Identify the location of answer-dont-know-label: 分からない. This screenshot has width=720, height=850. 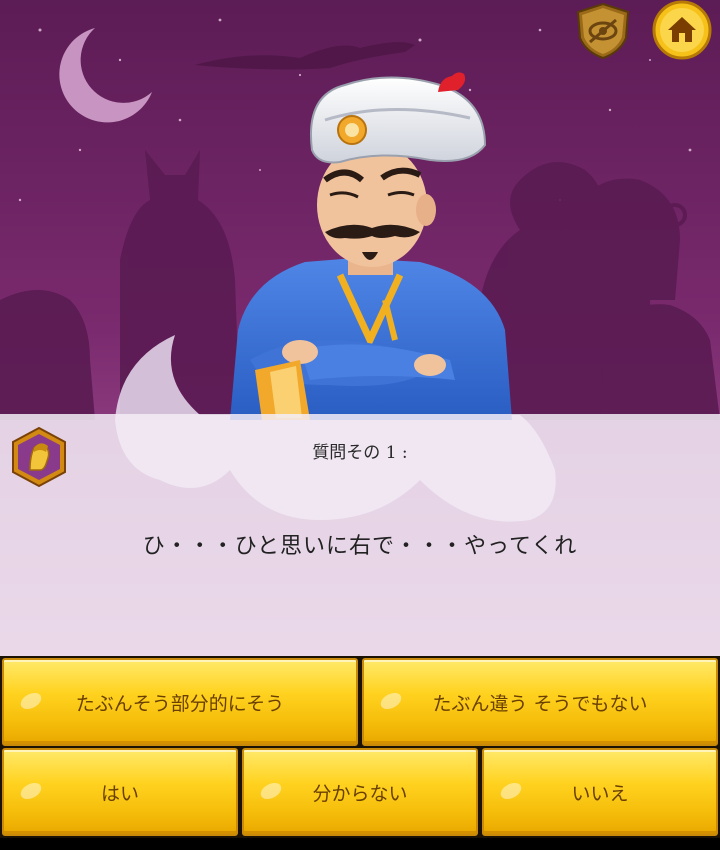
(360, 793).